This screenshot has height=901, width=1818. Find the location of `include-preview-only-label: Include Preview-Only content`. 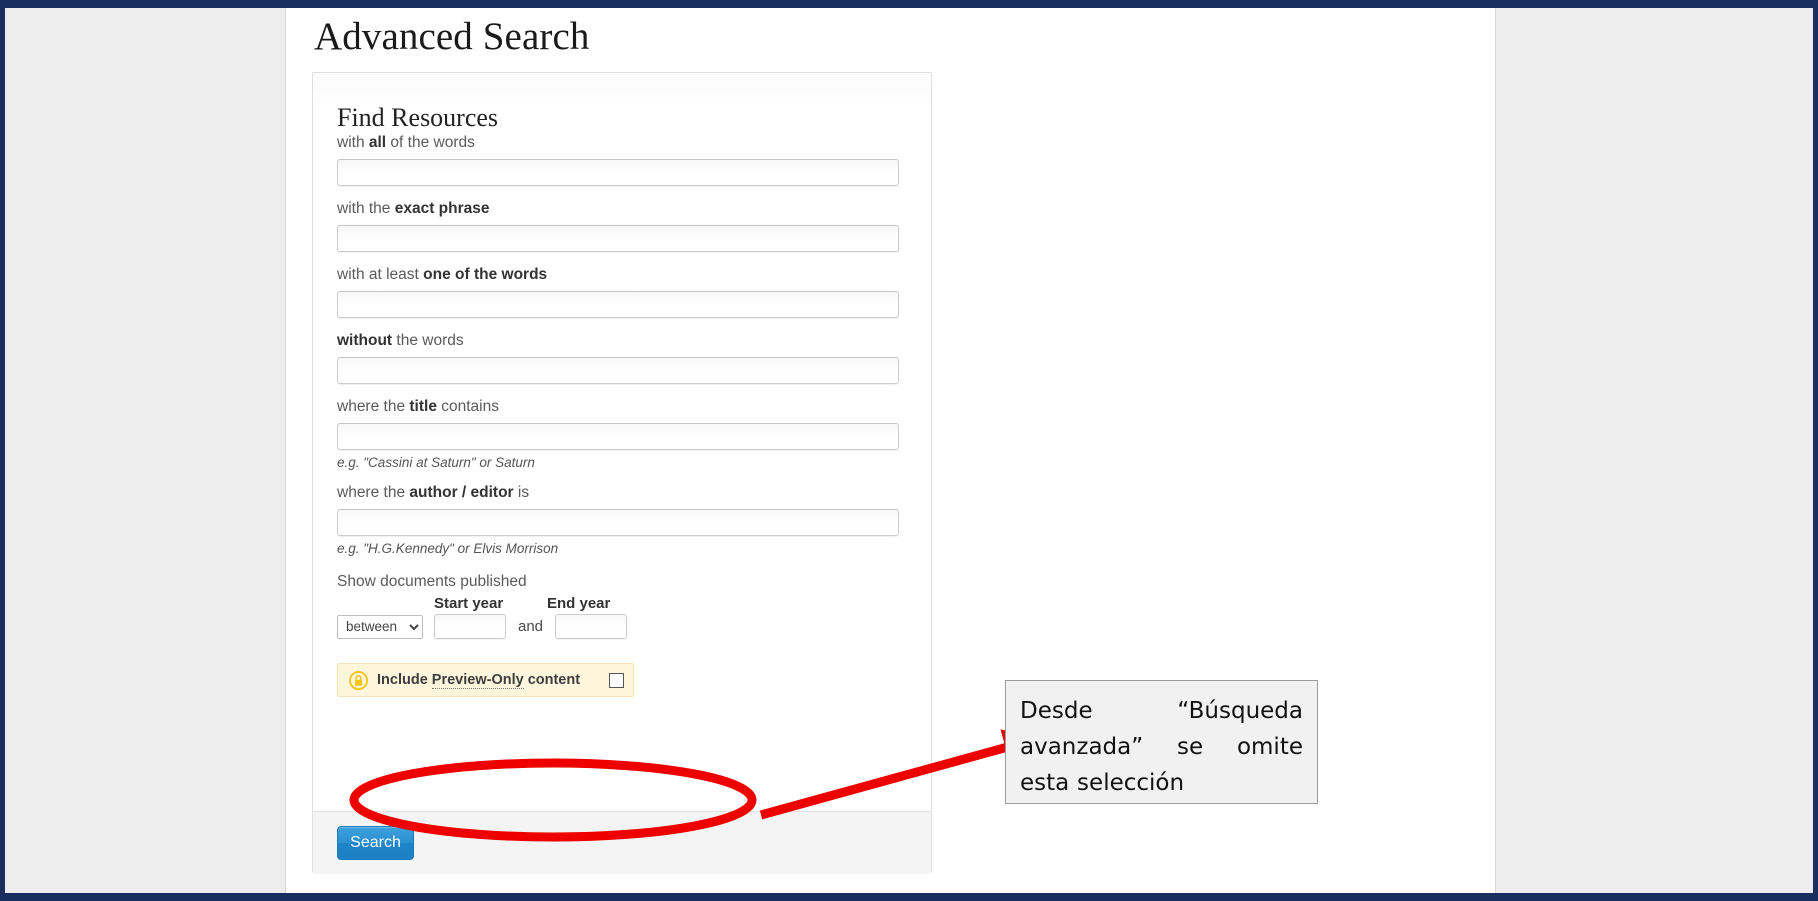

include-preview-only-label: Include Preview-Only content is located at coordinates (479, 680).